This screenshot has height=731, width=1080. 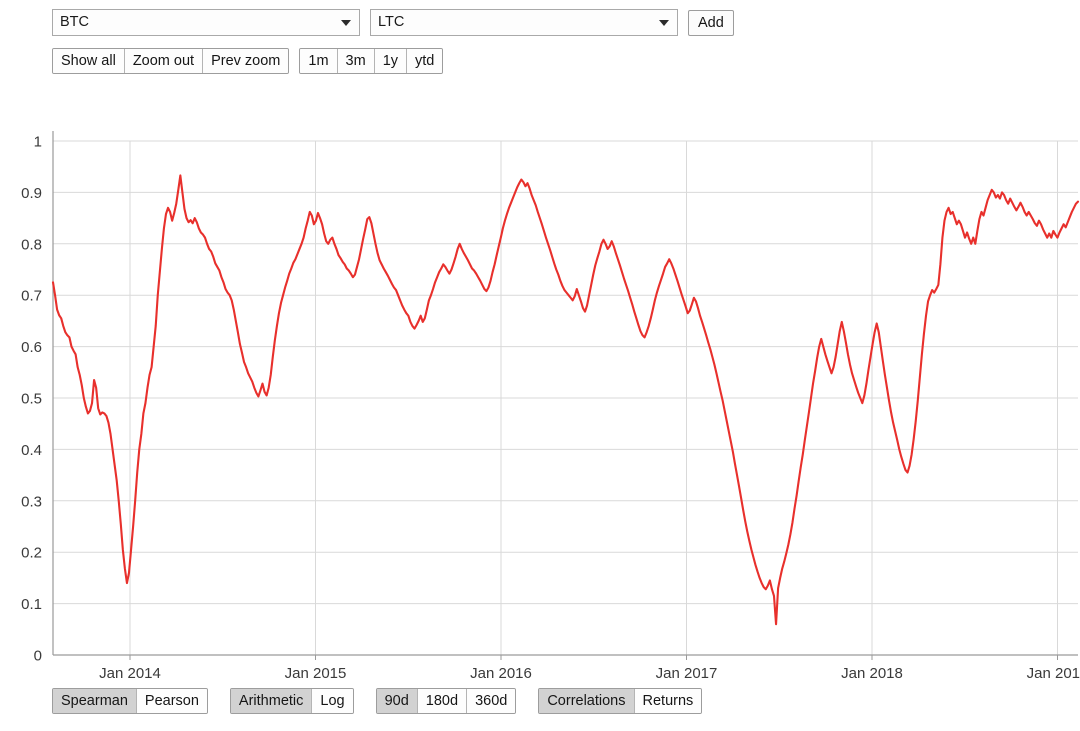 What do you see at coordinates (31, 450) in the screenshot?
I see `svg-text: 0.4` at bounding box center [31, 450].